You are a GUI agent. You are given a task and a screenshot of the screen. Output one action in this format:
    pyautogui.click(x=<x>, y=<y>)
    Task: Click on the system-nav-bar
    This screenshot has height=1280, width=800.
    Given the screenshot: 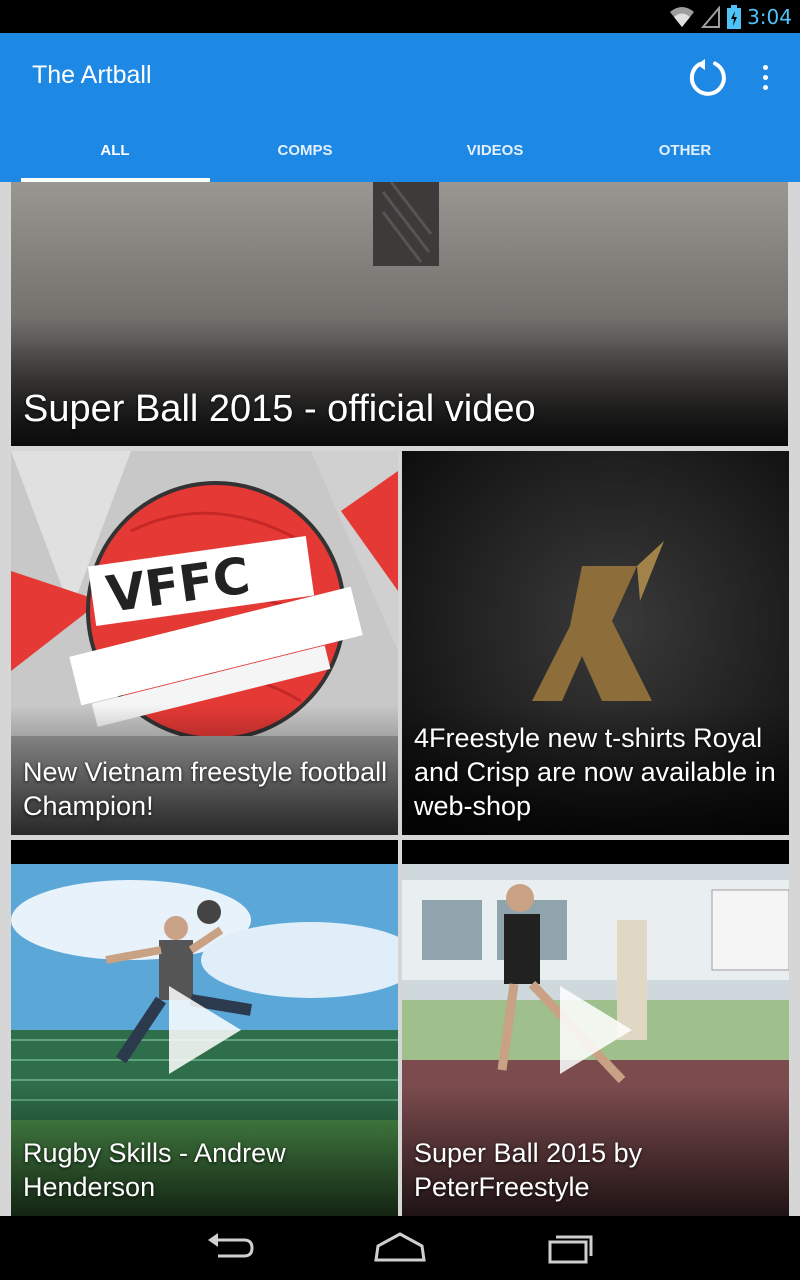 What is the action you would take?
    pyautogui.click(x=400, y=1248)
    